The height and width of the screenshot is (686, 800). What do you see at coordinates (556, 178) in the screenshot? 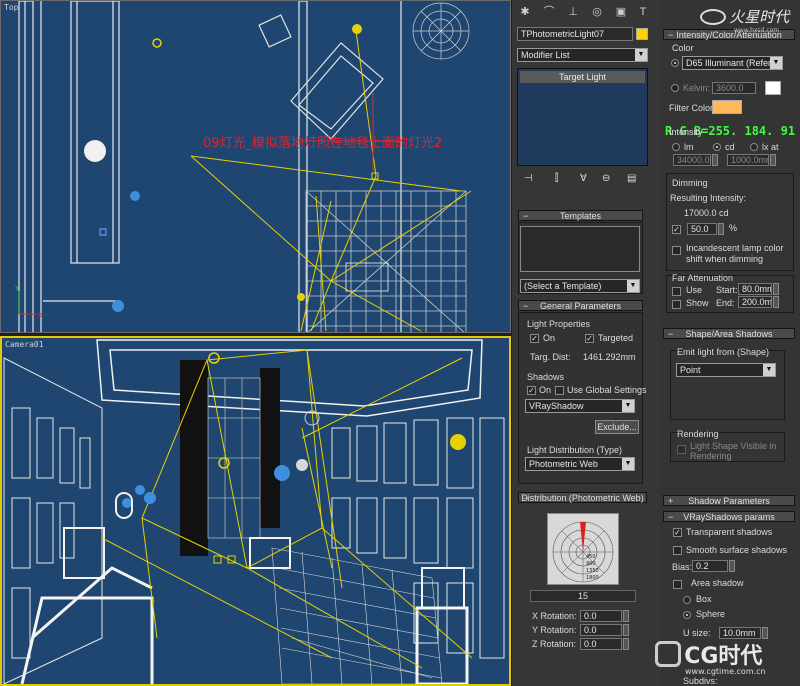
I see `show-end-result-icon: ⫿` at bounding box center [556, 178].